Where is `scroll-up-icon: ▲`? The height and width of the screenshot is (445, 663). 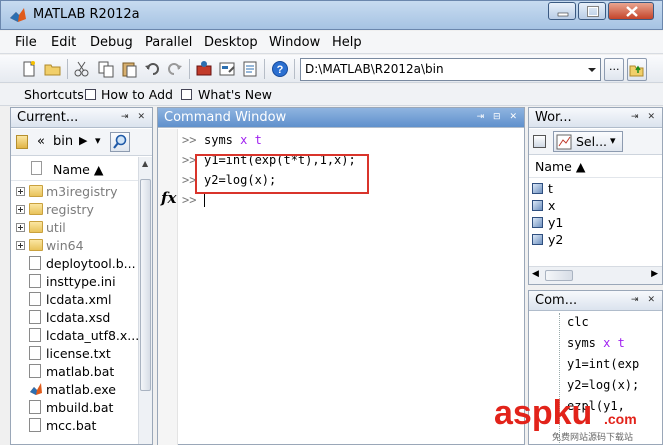 scroll-up-icon: ▲ is located at coordinates (145, 163).